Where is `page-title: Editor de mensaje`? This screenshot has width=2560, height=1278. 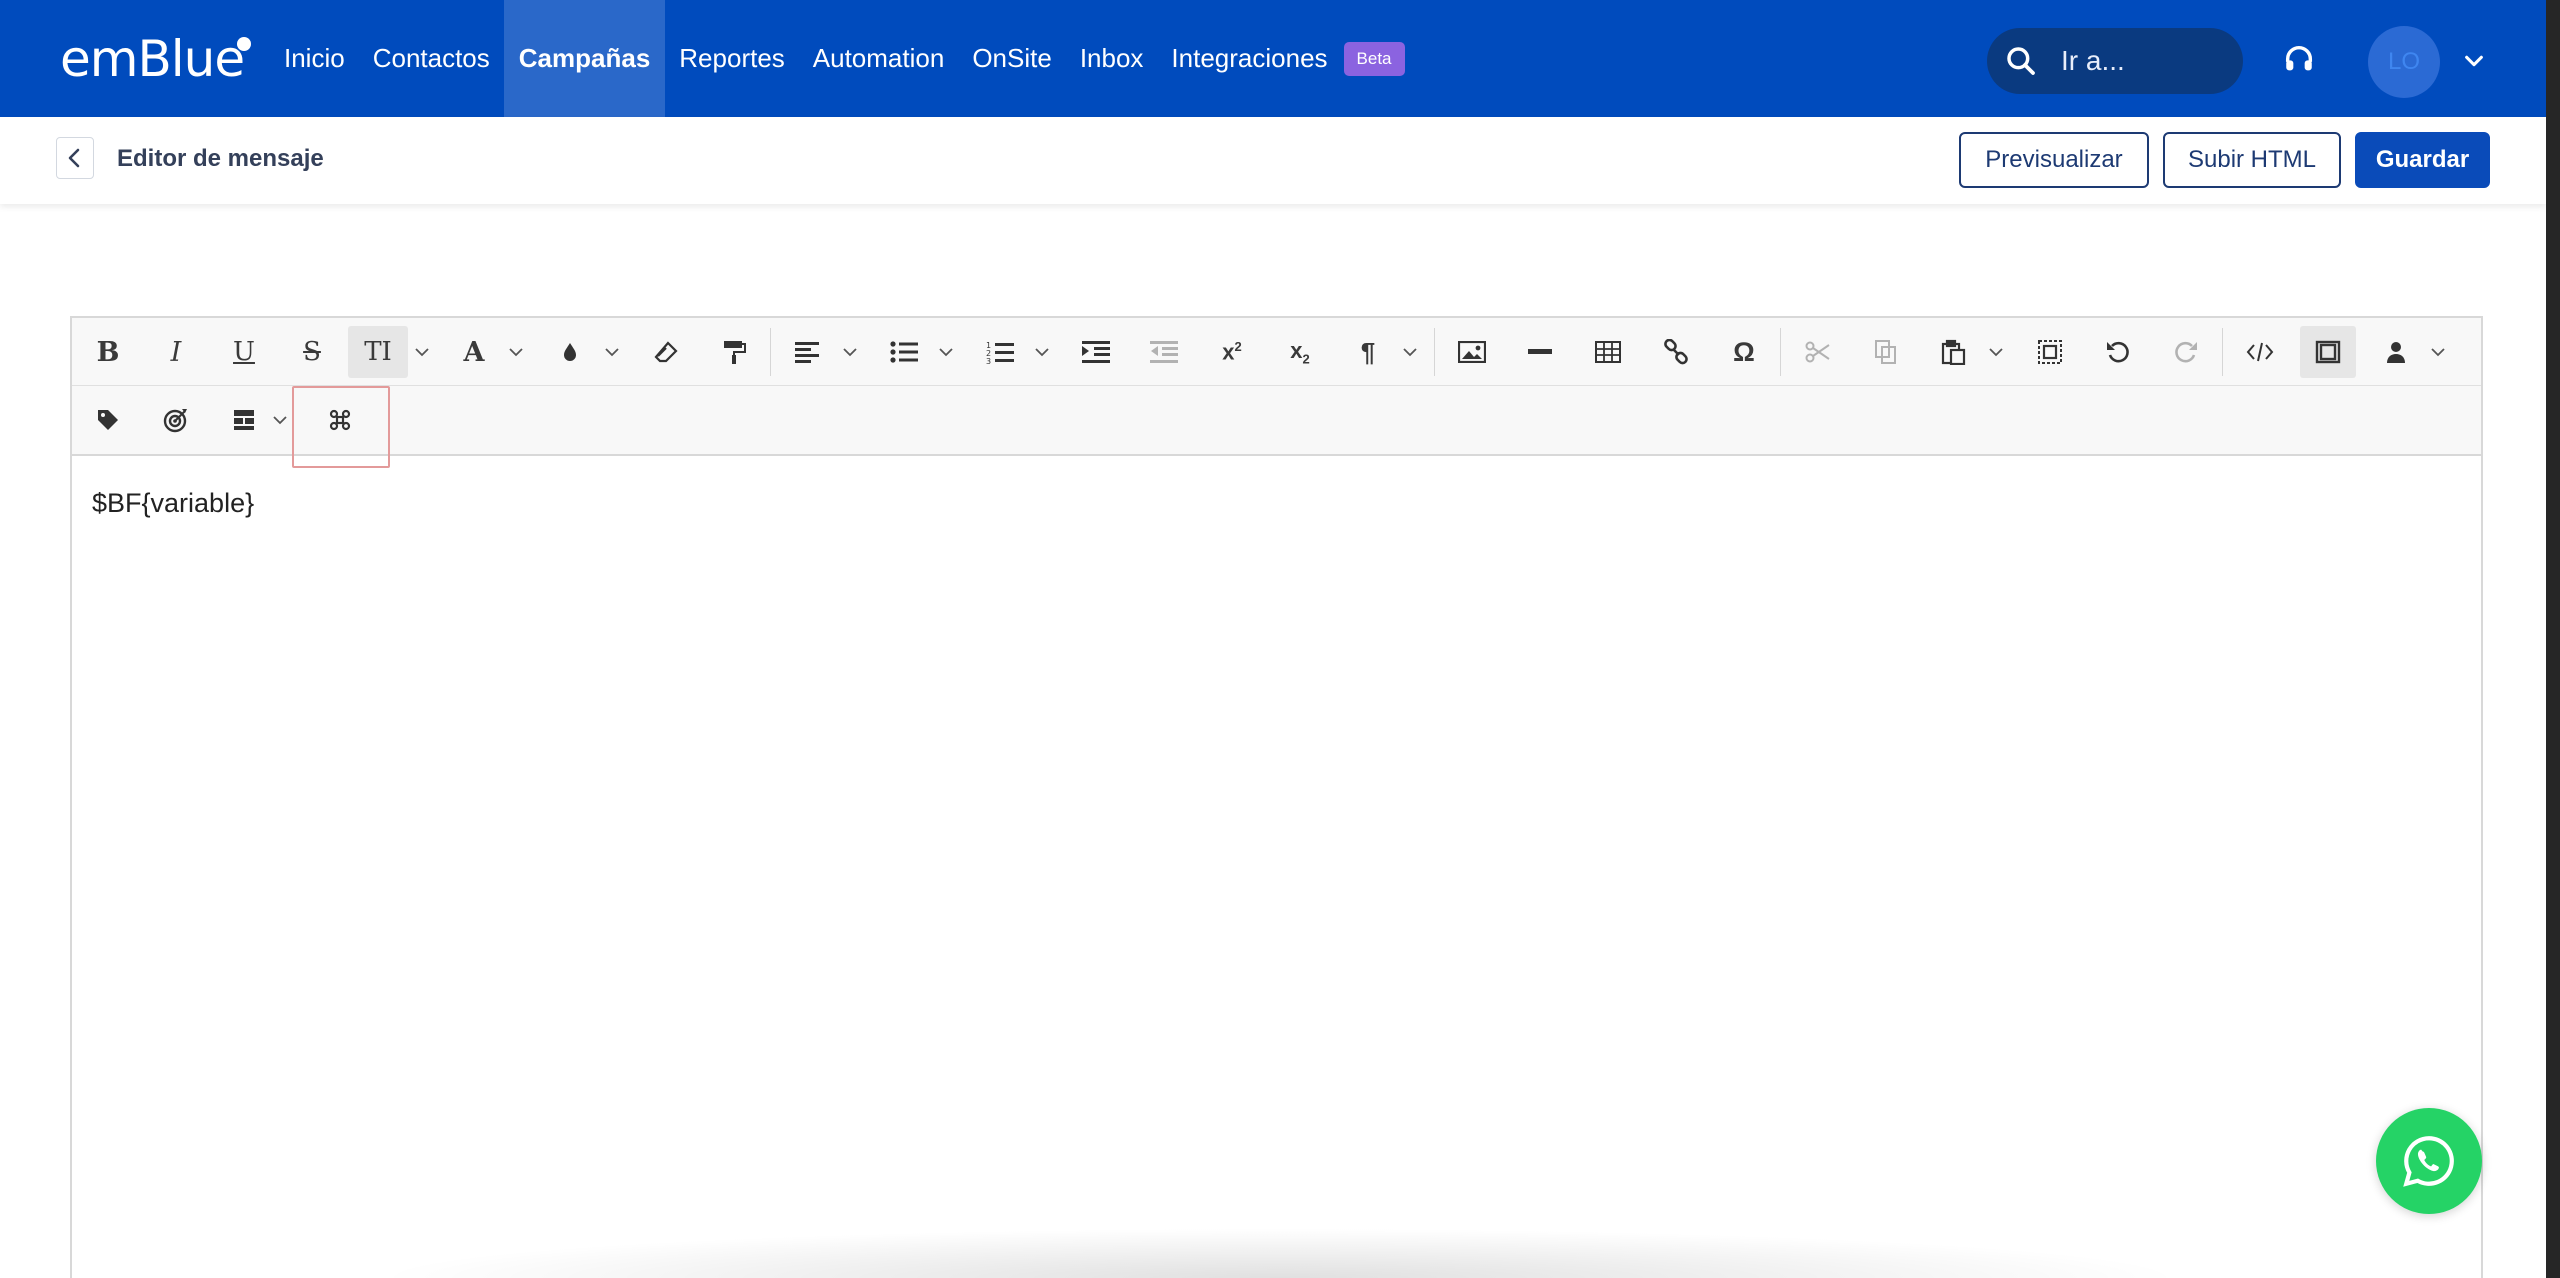
page-title: Editor de mensaje is located at coordinates (220, 158).